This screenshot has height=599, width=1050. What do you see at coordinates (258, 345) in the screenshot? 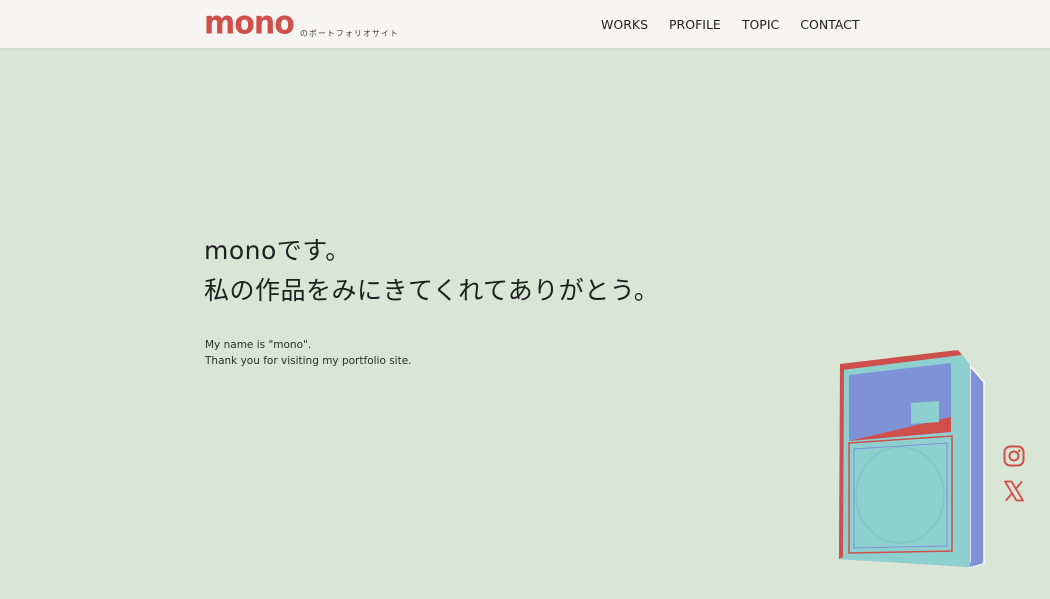
I see `hero-description-line1: My name is "mono".` at bounding box center [258, 345].